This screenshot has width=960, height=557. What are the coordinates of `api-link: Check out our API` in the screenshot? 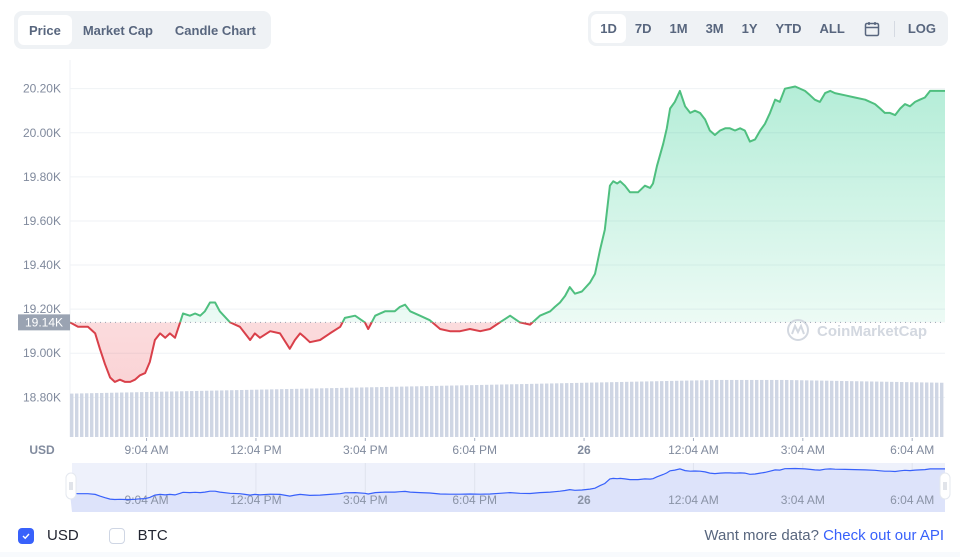 It's located at (883, 535).